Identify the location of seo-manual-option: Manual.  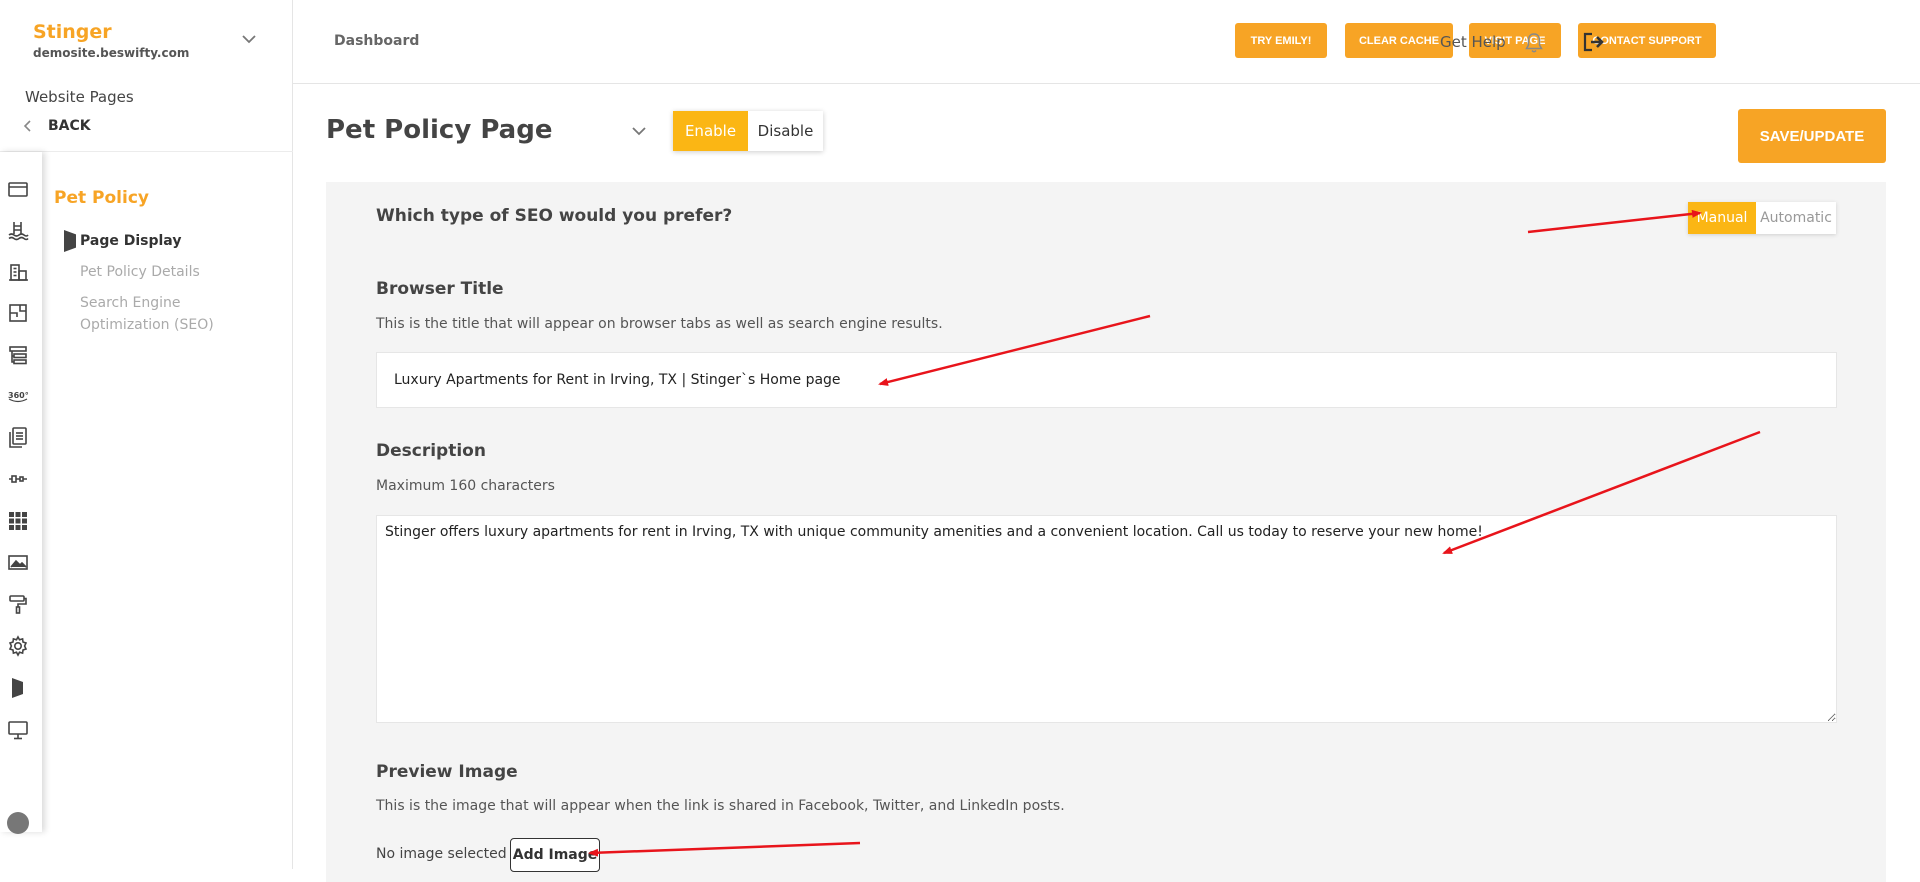
(1722, 218).